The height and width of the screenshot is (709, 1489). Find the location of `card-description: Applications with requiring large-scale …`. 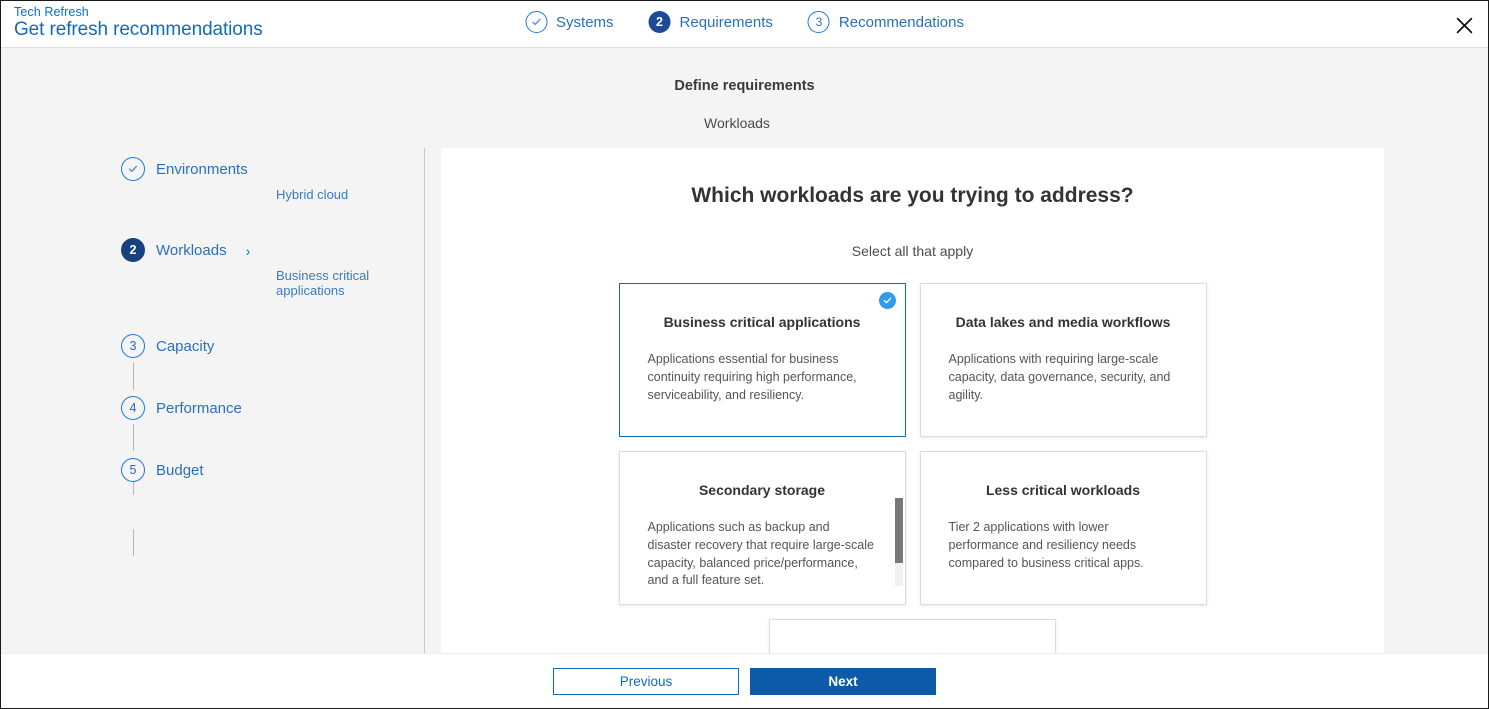

card-description: Applications with requiring large-scale … is located at coordinates (1059, 376).